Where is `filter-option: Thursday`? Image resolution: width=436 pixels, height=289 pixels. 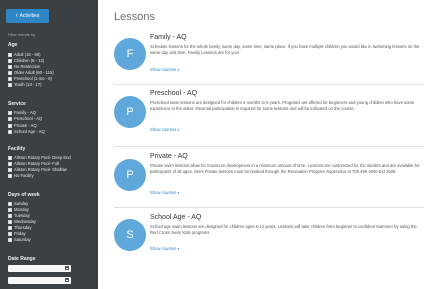 filter-option: Thursday is located at coordinates (19, 227).